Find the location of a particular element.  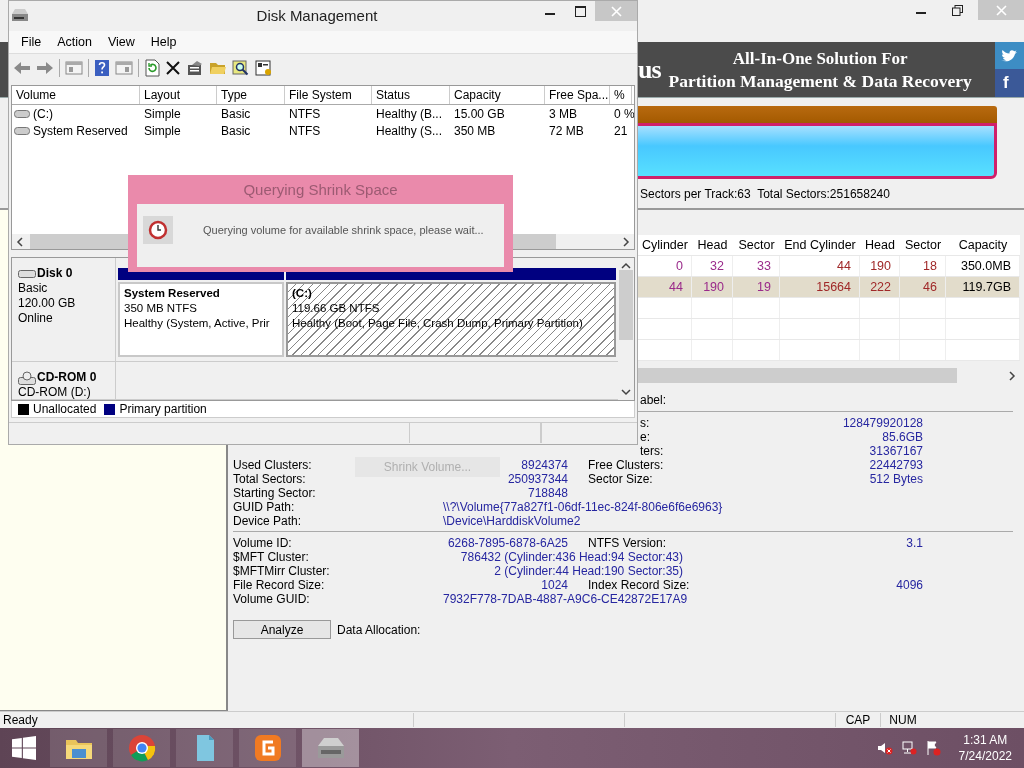

field-label: Starting Sector: is located at coordinates (274, 493).